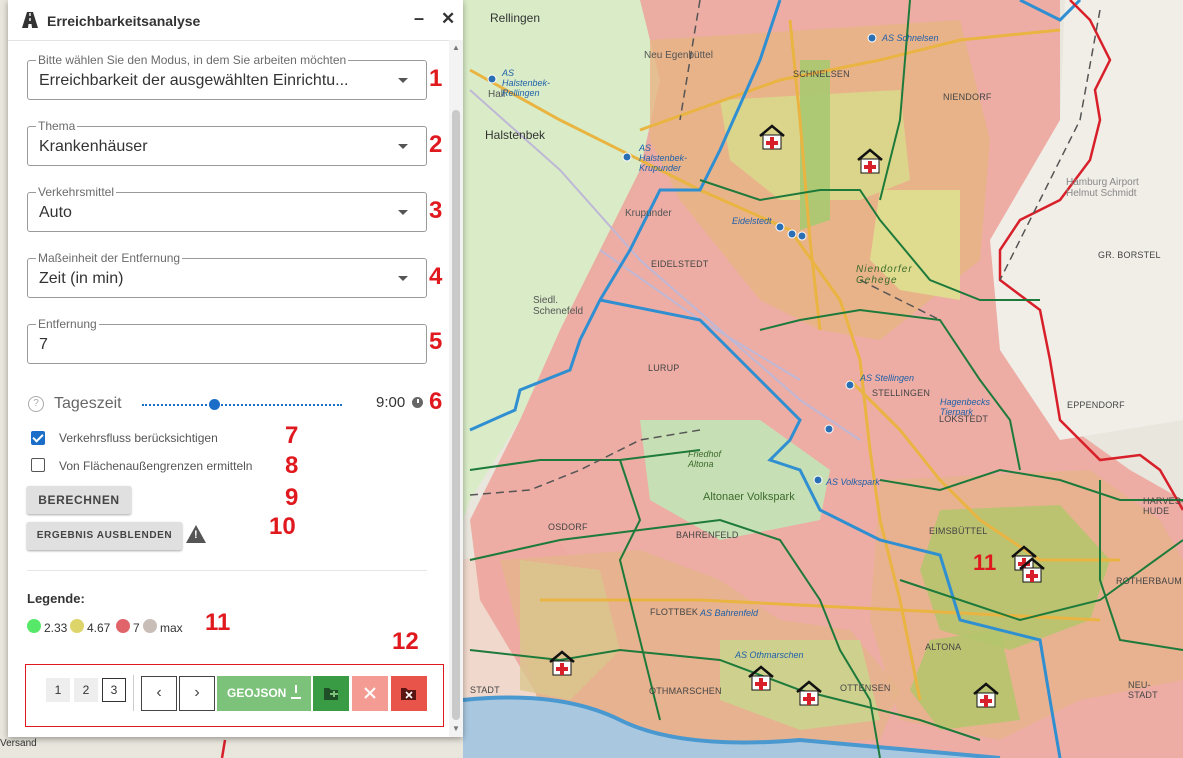  What do you see at coordinates (67, 324) in the screenshot?
I see `distance-label: Entfernung` at bounding box center [67, 324].